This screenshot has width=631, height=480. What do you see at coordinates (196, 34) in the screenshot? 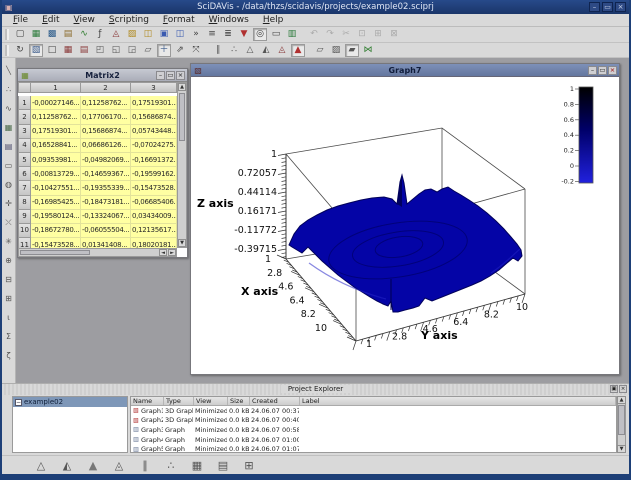
I see `import-ascii-button: »` at bounding box center [196, 34].